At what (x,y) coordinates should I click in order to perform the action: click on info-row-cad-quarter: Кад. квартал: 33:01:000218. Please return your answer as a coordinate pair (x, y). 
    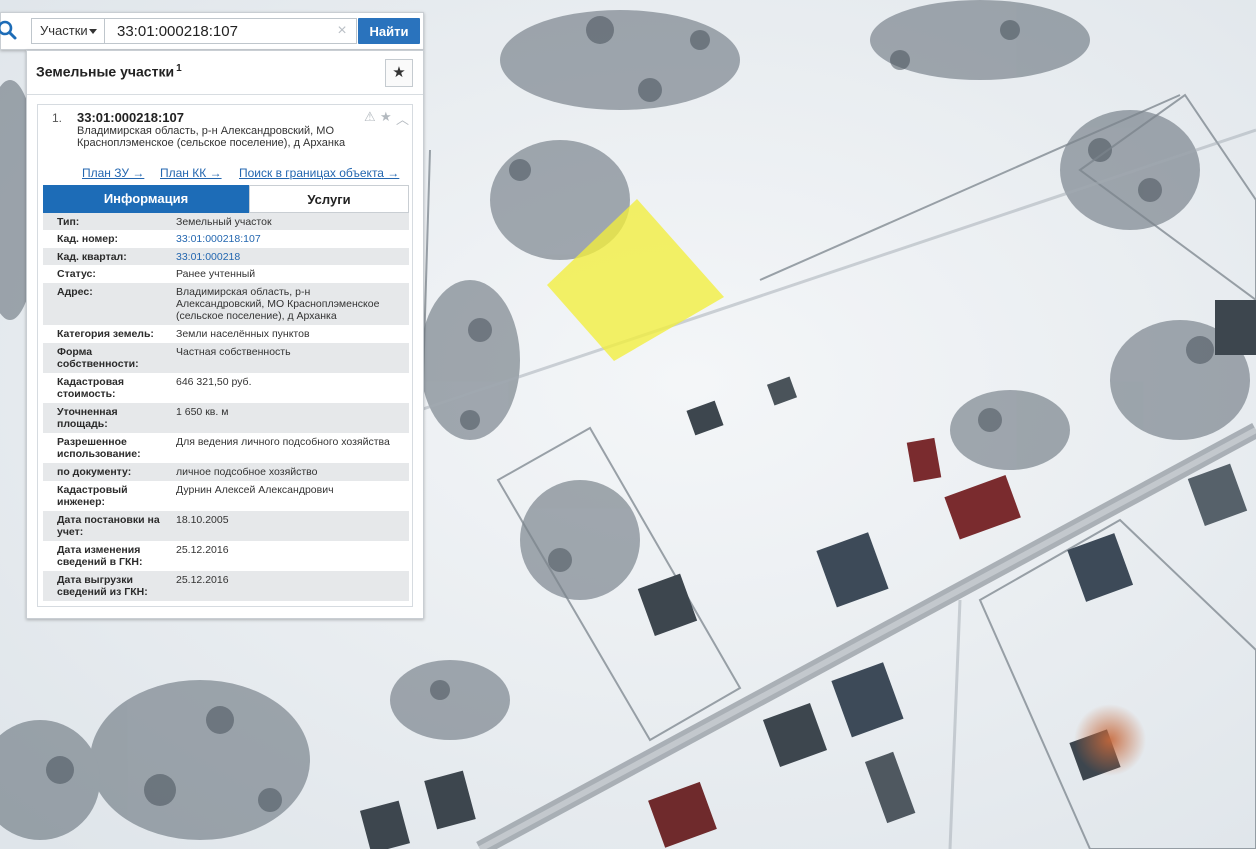
    Looking at the image, I should click on (226, 256).